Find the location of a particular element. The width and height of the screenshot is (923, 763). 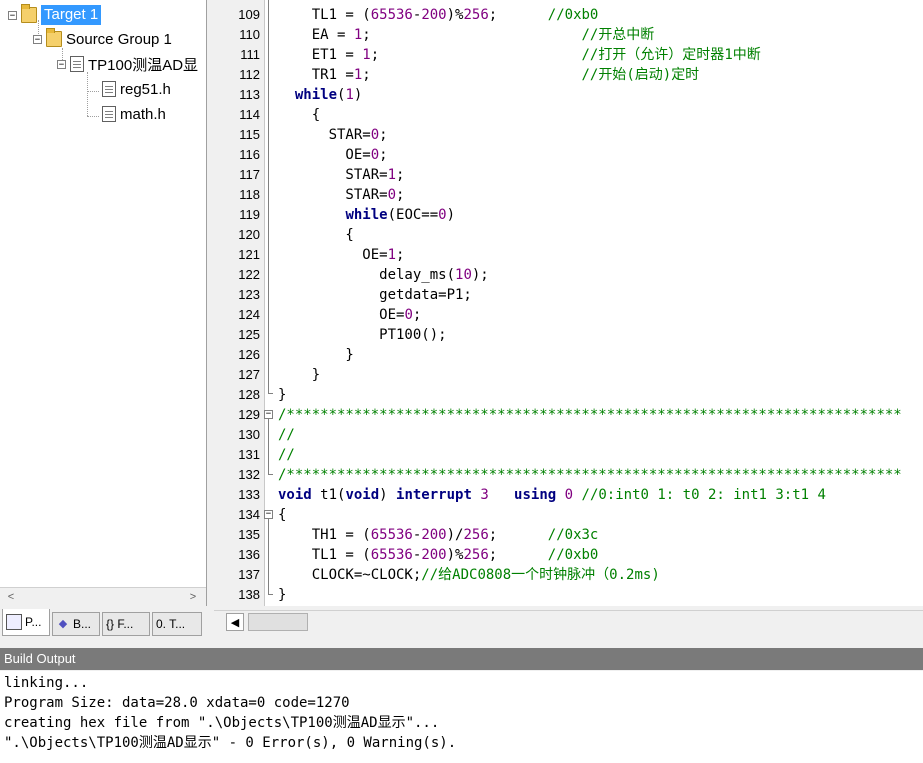

line-number: 120 is located at coordinates (249, 234).